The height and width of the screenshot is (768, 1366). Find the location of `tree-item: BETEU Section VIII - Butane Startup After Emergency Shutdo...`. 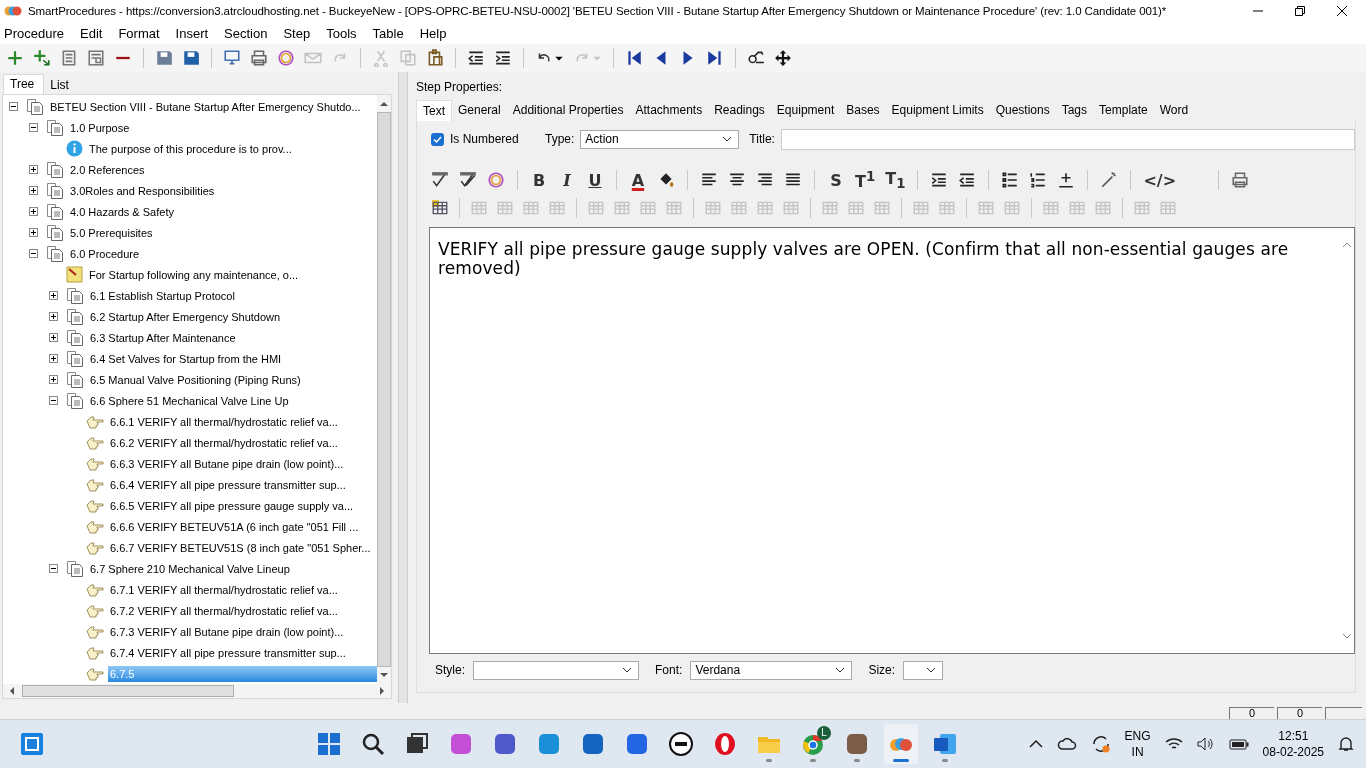

tree-item: BETEU Section VIII - Butane Startup After Emergency Shutdo... is located at coordinates (205, 106).